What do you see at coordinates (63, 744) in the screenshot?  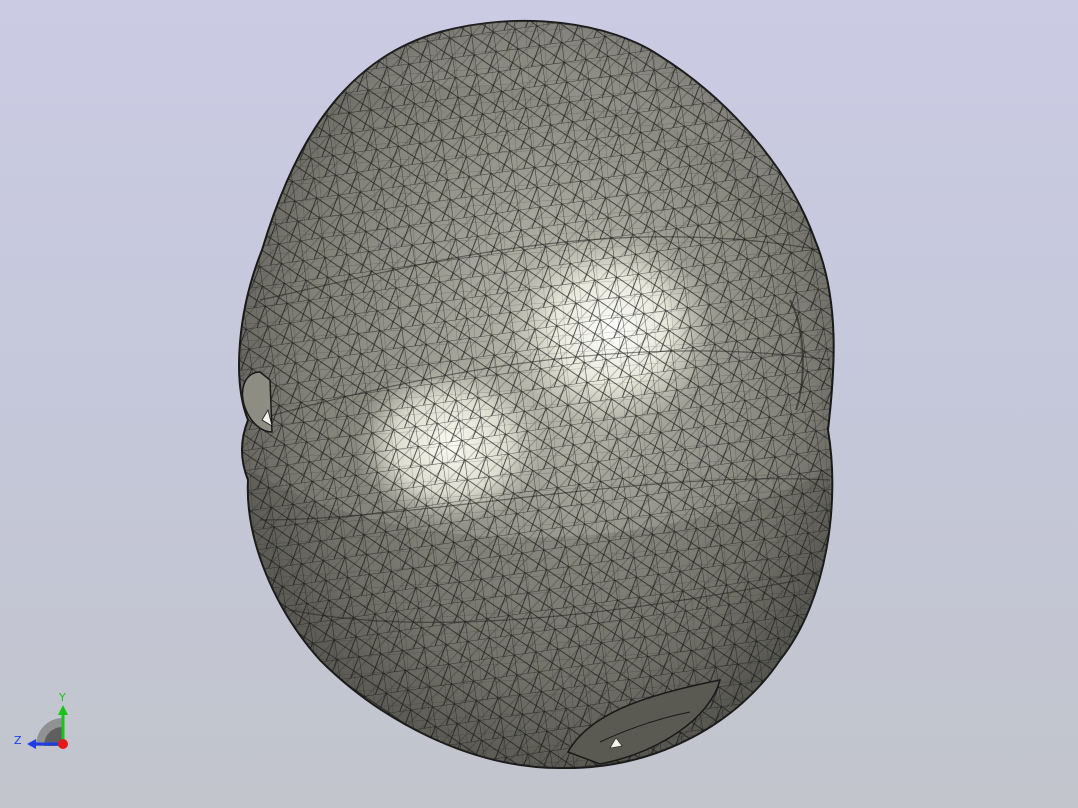 I see `x-axis-icon` at bounding box center [63, 744].